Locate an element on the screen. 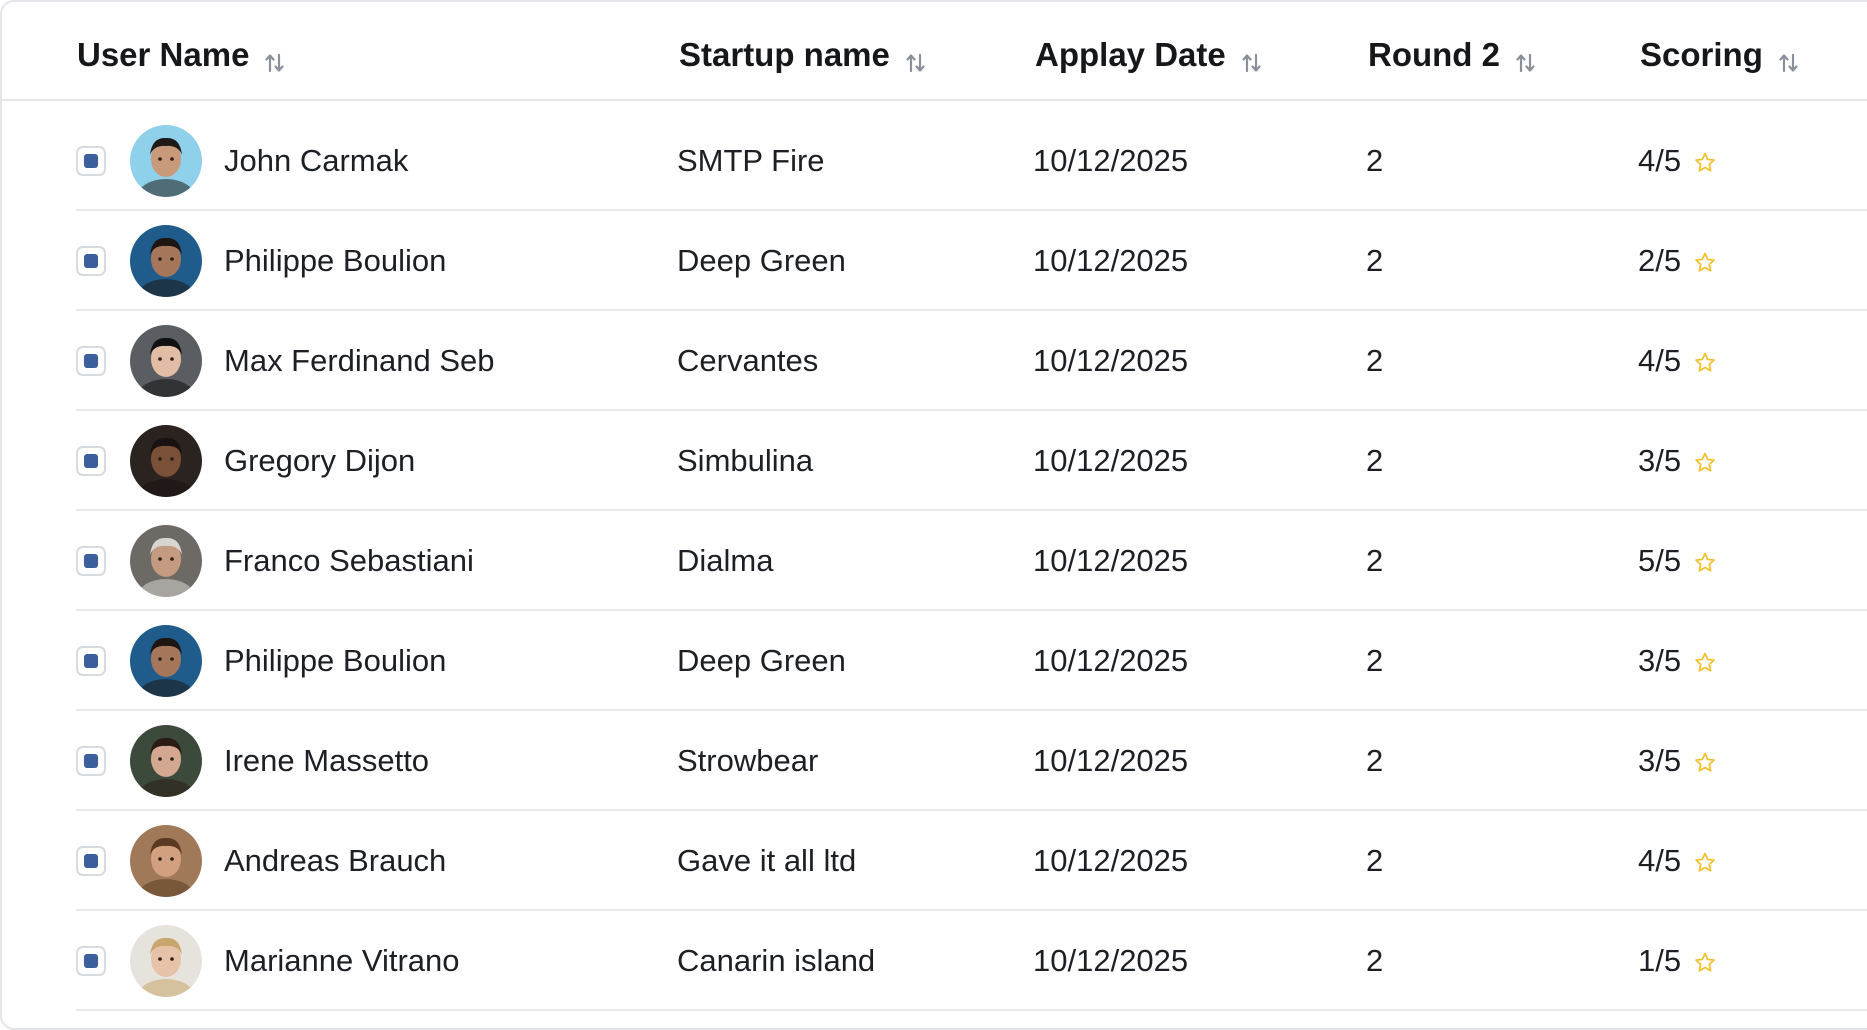 The image size is (1867, 1030). user-name: Marianne Vitrano is located at coordinates (342, 961).